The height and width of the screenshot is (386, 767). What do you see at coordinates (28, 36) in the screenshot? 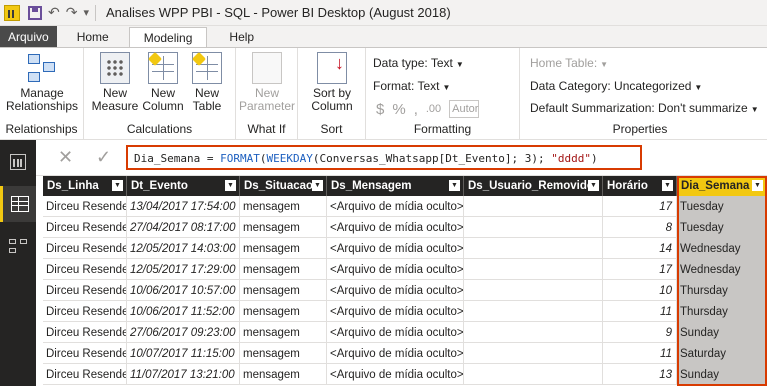
I see `tab-file: Arquivo` at bounding box center [28, 36].